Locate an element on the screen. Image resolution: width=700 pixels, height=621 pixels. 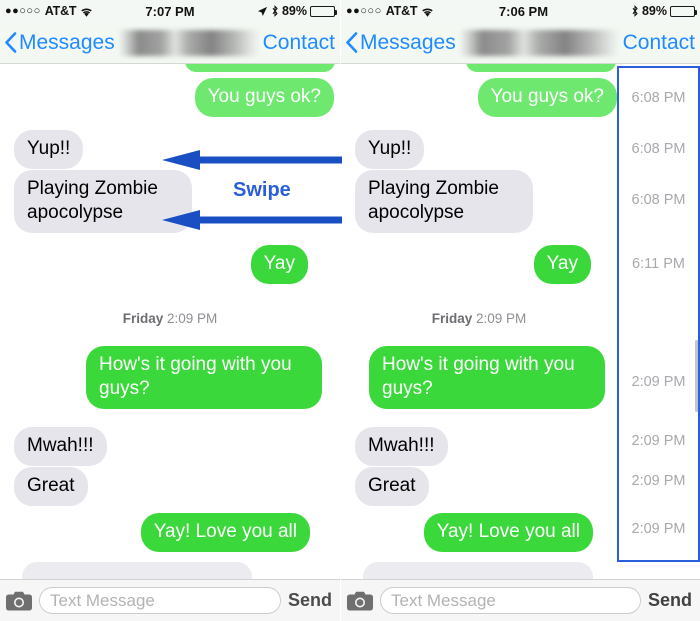
message-row: How's it going with you guys? is located at coordinates (170, 377).